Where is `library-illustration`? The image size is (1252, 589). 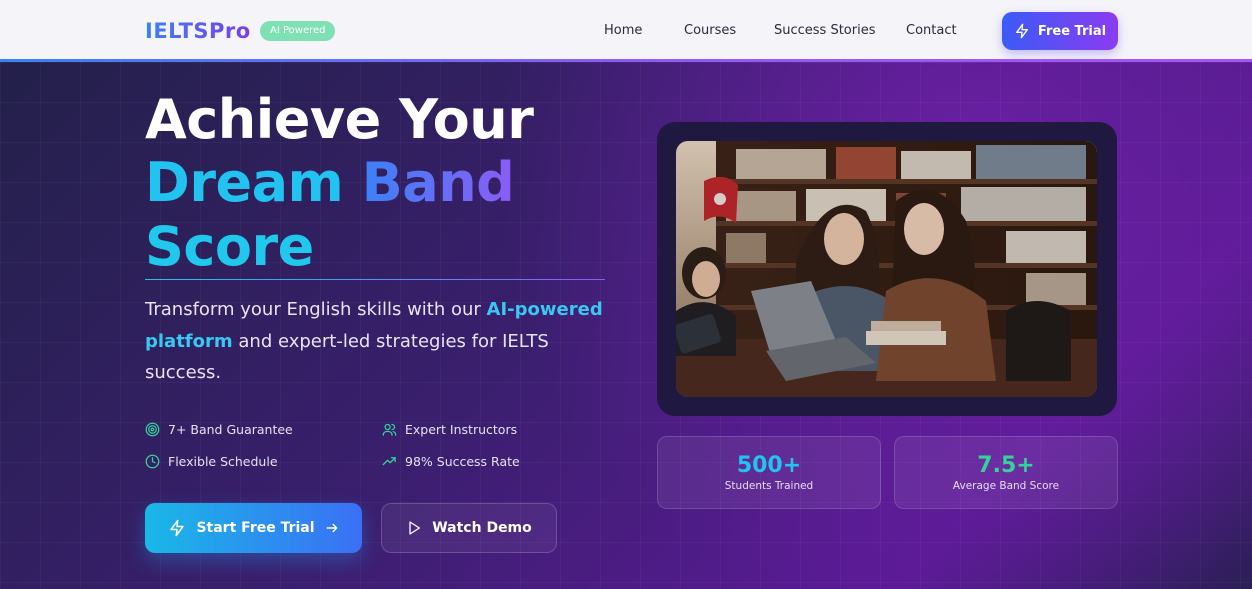
library-illustration is located at coordinates (886, 269).